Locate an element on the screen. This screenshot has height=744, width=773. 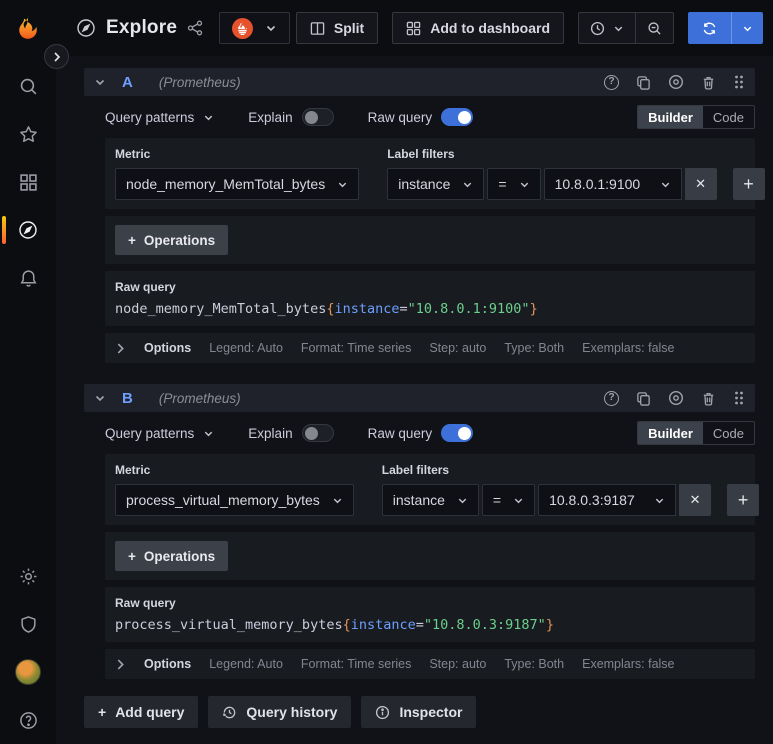
operations-panel-b: + Operations is located at coordinates (430, 556).